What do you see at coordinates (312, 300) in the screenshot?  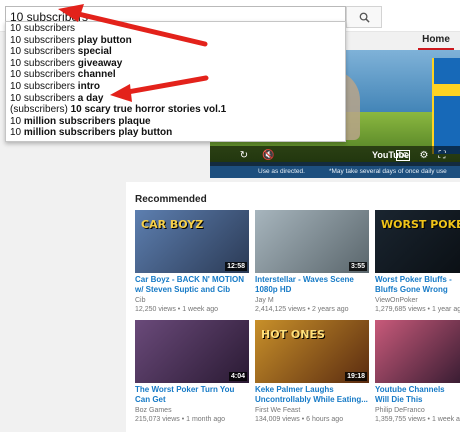 I see `video-channel: Jay M` at bounding box center [312, 300].